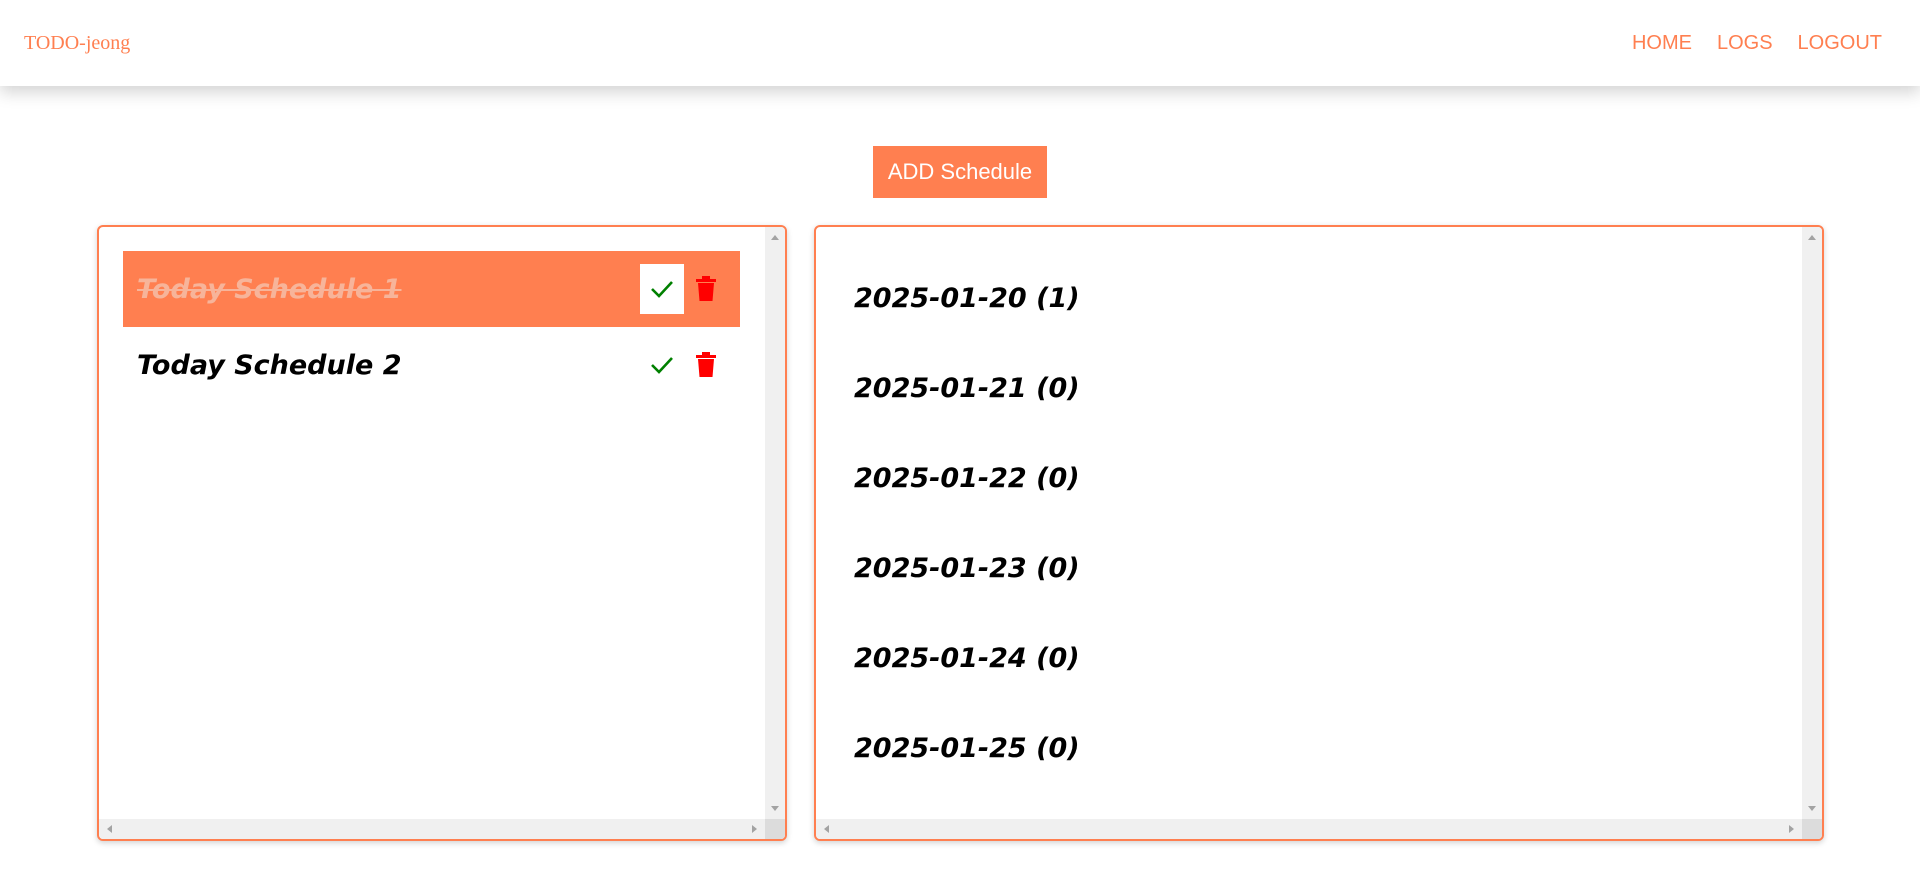 This screenshot has width=1920, height=871. Describe the element at coordinates (967, 496) in the screenshot. I see `log-day-item: 2025-01-22 (0)` at that location.